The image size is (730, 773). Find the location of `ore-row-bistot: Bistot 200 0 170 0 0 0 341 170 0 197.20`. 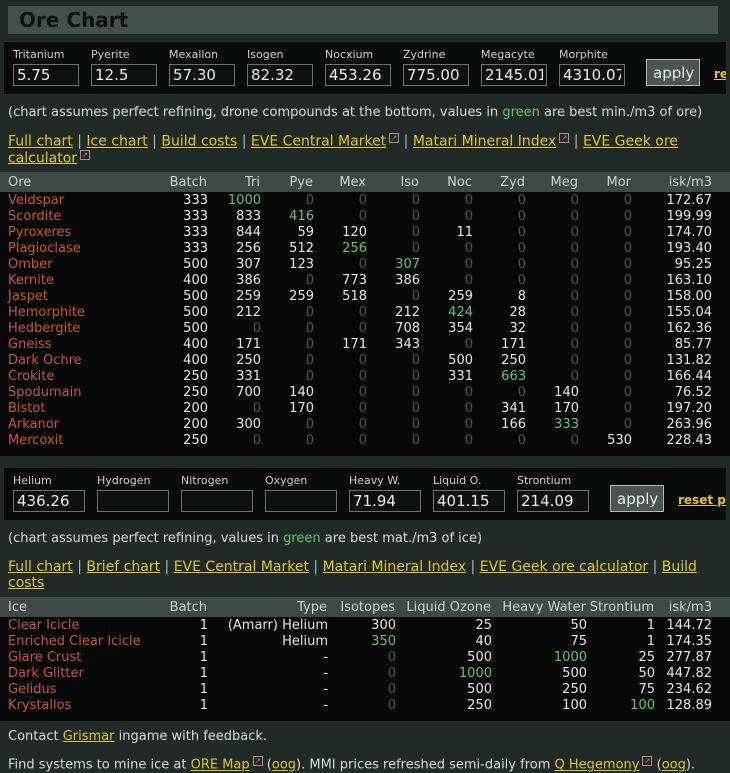

ore-row-bistot: Bistot 200 0 170 0 0 0 341 170 0 197.20 is located at coordinates (365, 408).